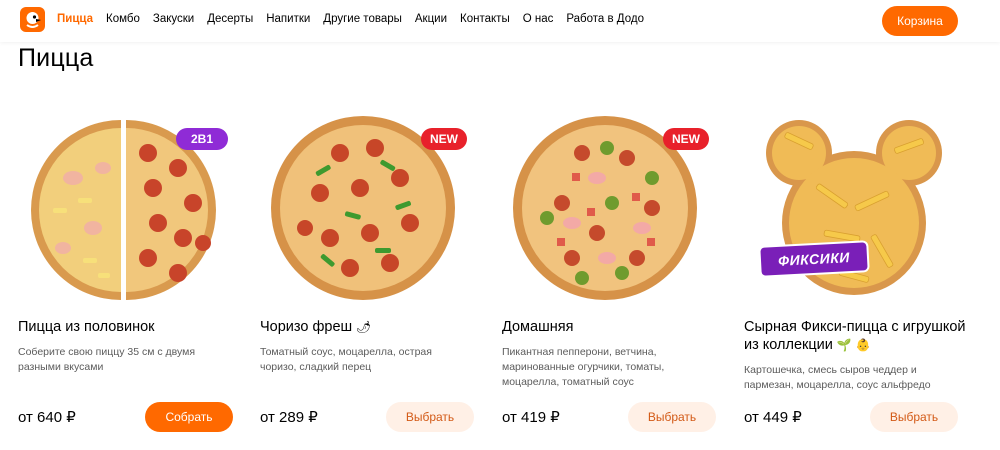  Describe the element at coordinates (863, 345) in the screenshot. I see `baby-icon: 👶` at that location.